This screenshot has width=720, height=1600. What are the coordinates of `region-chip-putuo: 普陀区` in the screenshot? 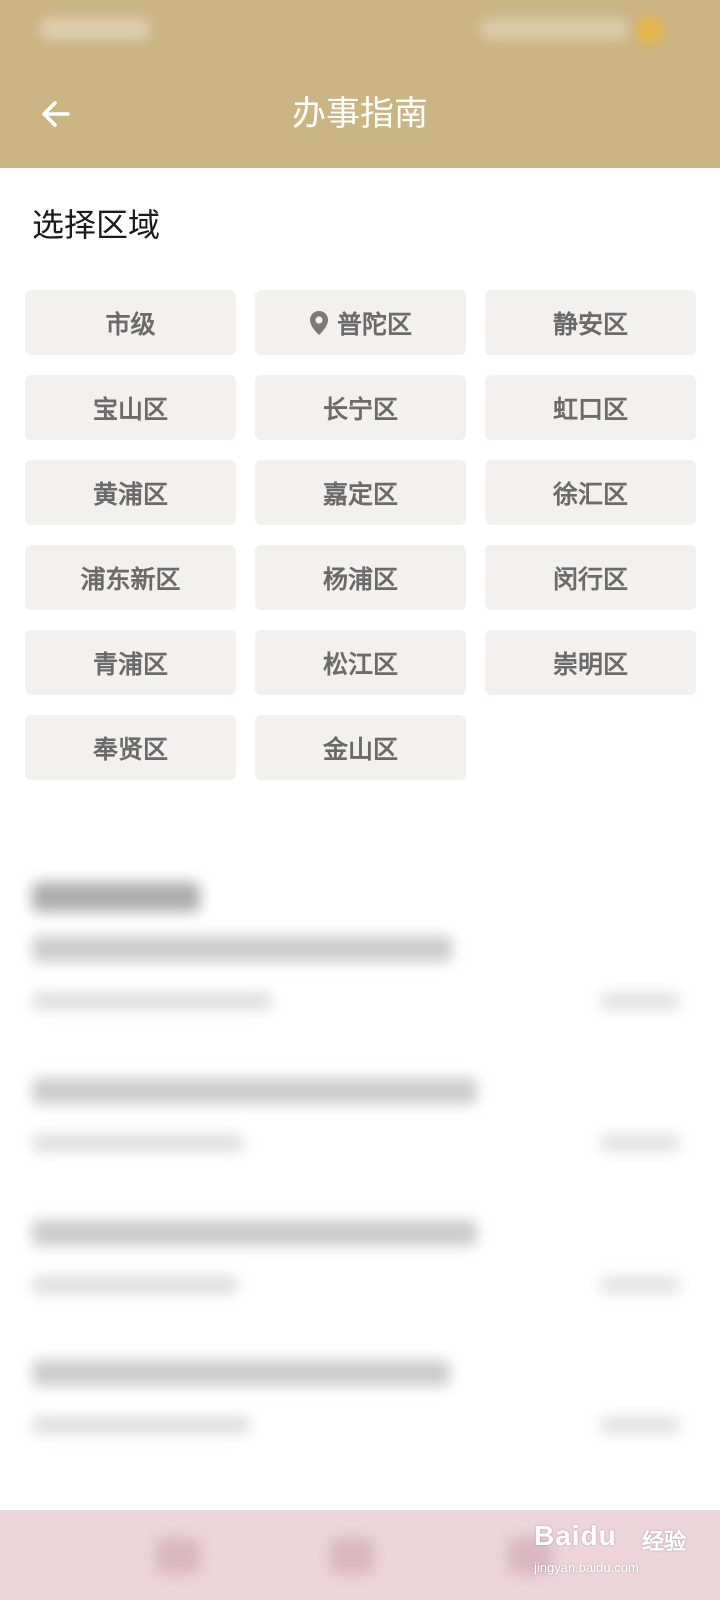 It's located at (360, 322).